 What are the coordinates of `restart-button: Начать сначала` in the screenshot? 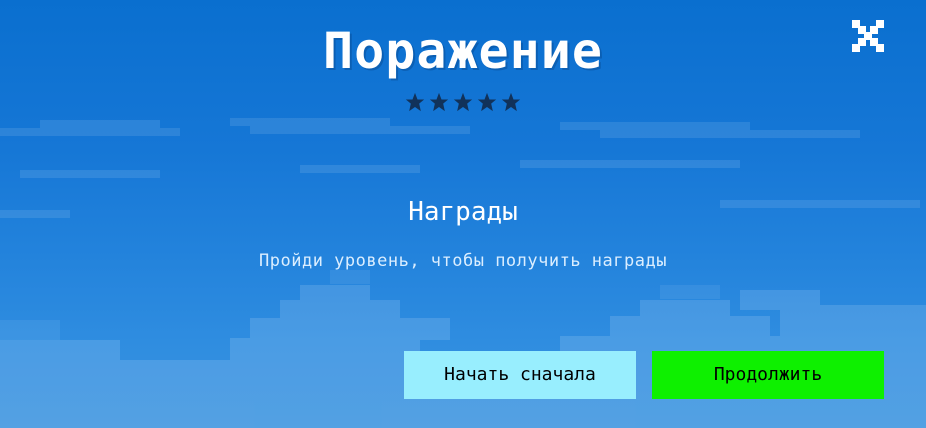 It's located at (520, 375).